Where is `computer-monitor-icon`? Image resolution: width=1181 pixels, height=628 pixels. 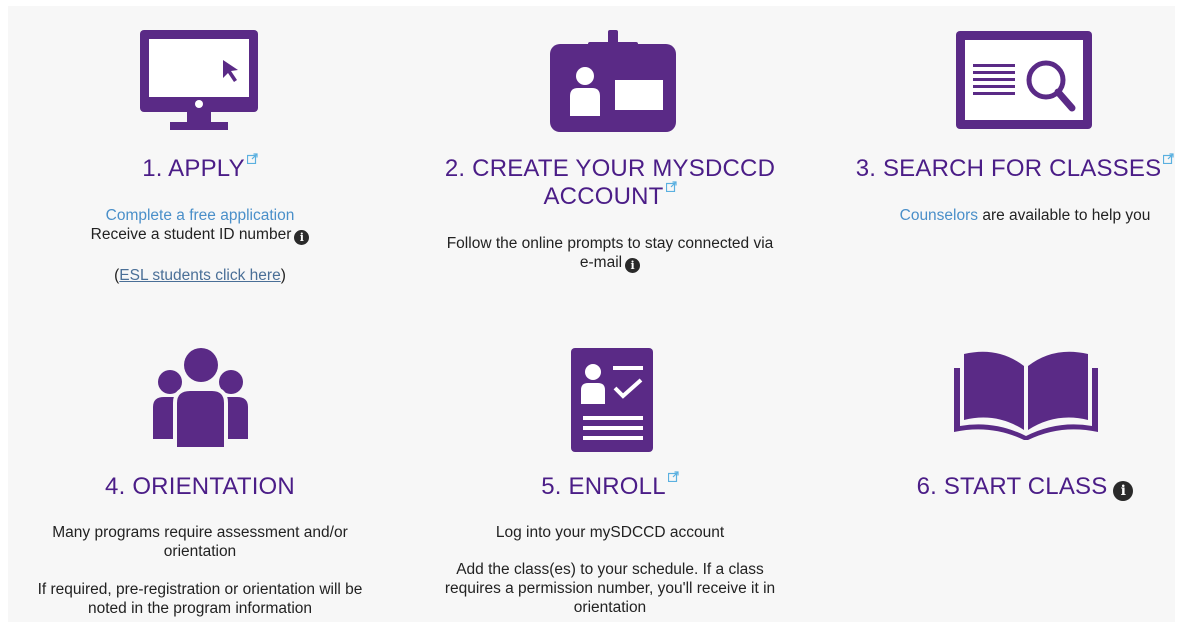
computer-monitor-icon is located at coordinates (199, 80).